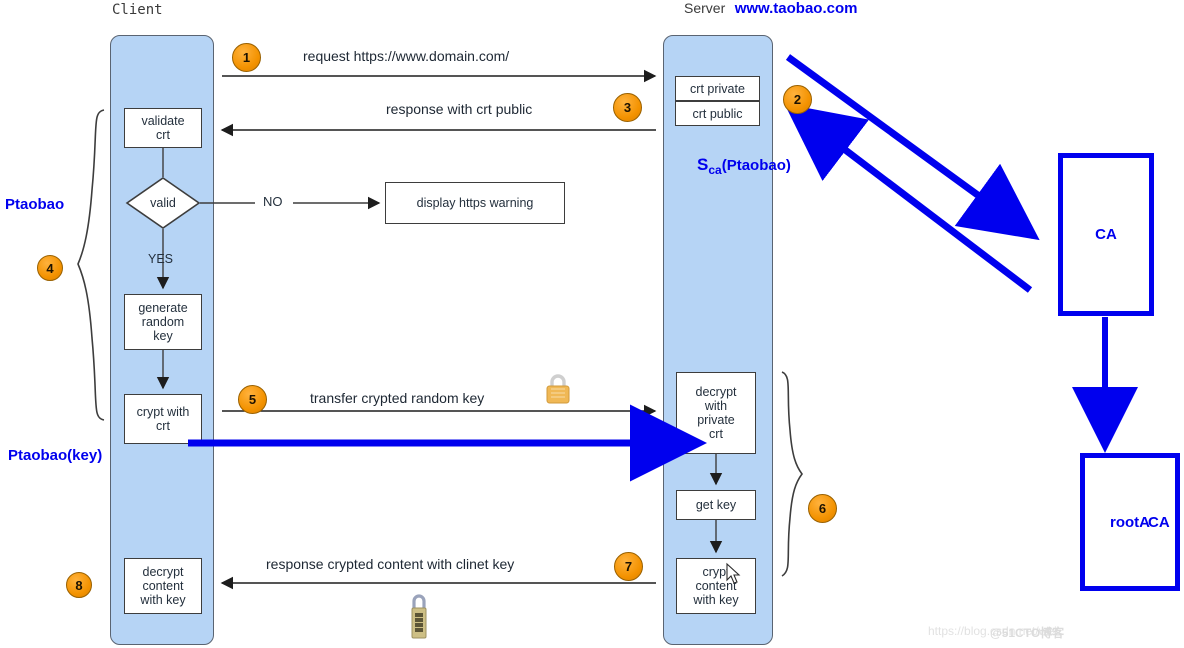 This screenshot has height=648, width=1184. What do you see at coordinates (717, 88) in the screenshot?
I see `crt-private-box: crt private` at bounding box center [717, 88].